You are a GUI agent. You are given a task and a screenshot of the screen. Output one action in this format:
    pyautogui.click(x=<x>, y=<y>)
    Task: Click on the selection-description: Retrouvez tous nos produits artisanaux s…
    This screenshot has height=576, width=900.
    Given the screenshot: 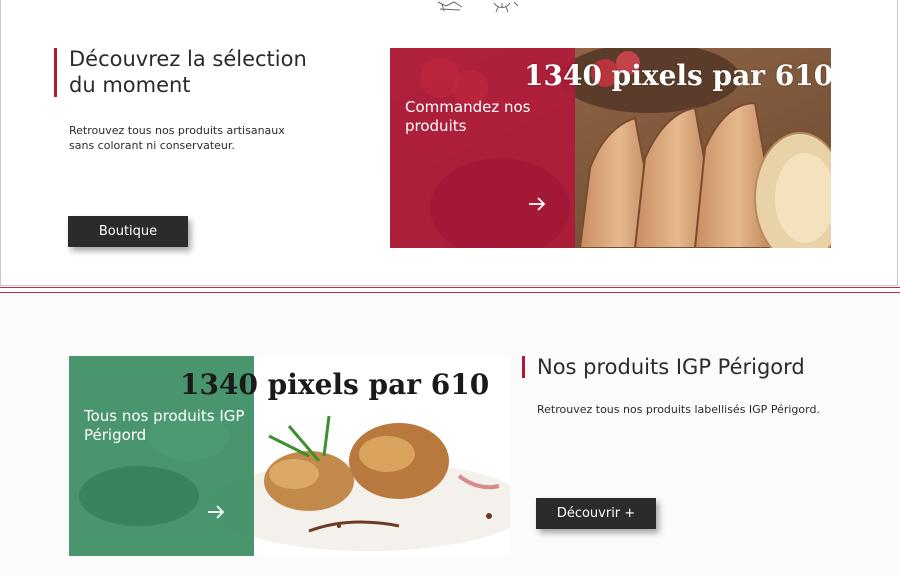 What is the action you would take?
    pyautogui.click(x=177, y=138)
    